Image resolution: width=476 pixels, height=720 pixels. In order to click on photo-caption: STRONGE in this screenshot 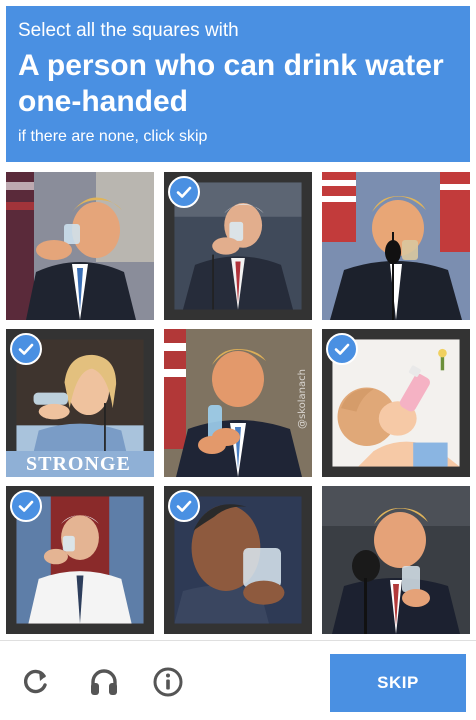, I will do `click(80, 464)`.